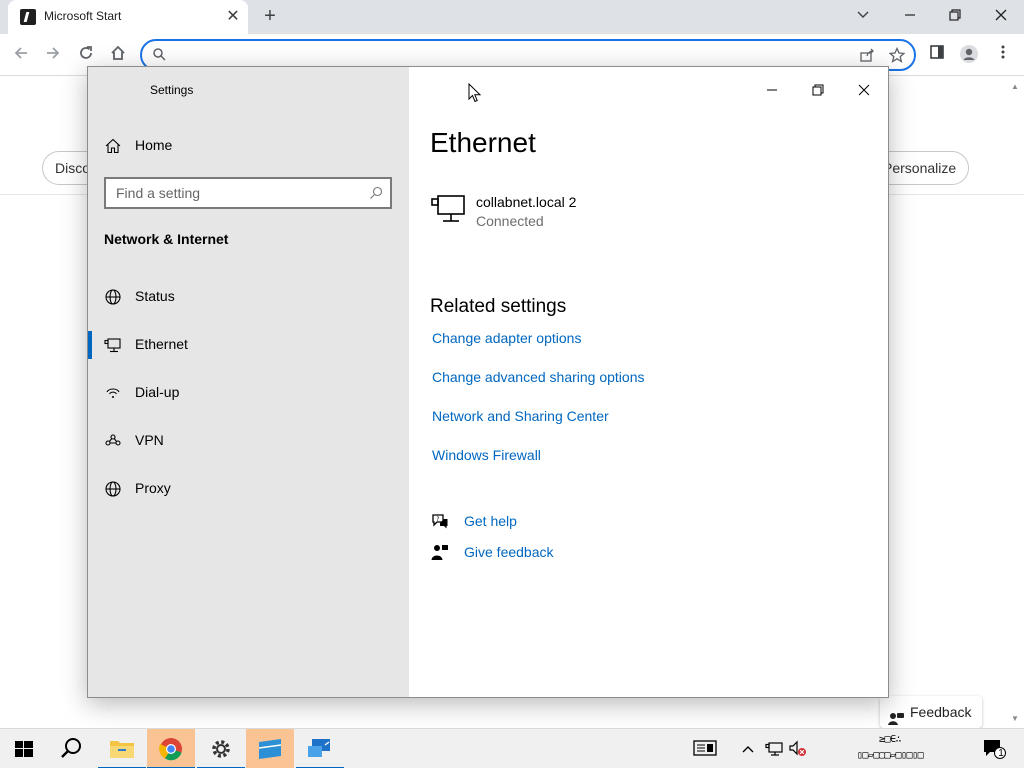 The image size is (1024, 768). Describe the element at coordinates (867, 56) in the screenshot. I see `share-icon` at that location.